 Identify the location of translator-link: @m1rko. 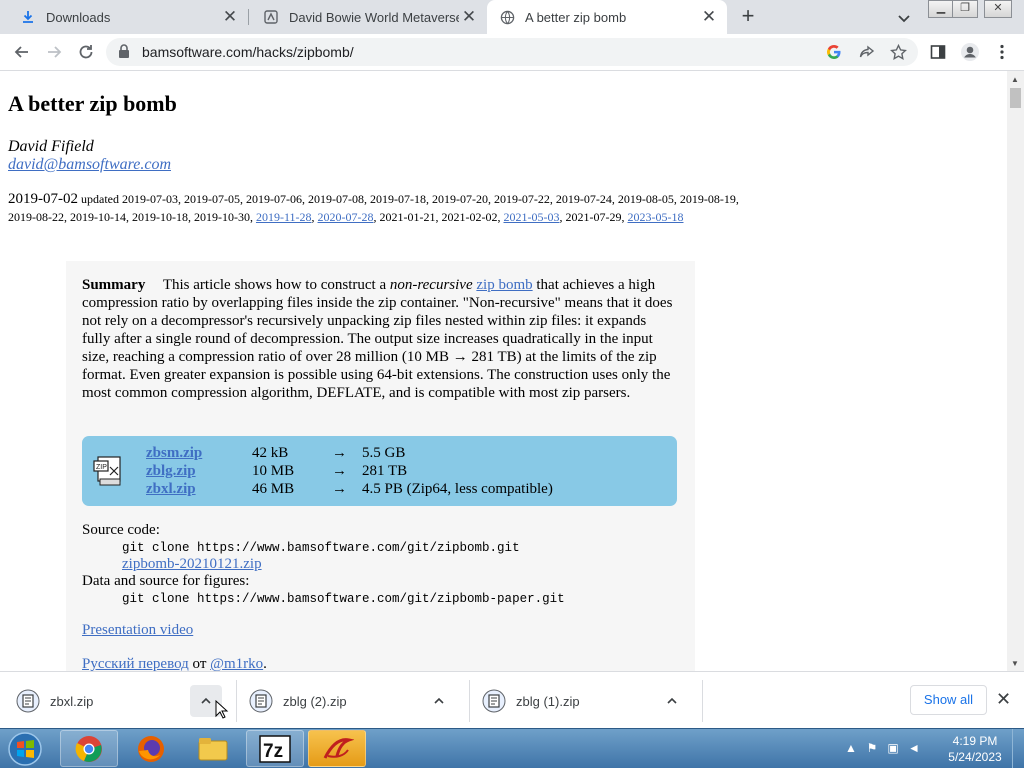
(236, 663).